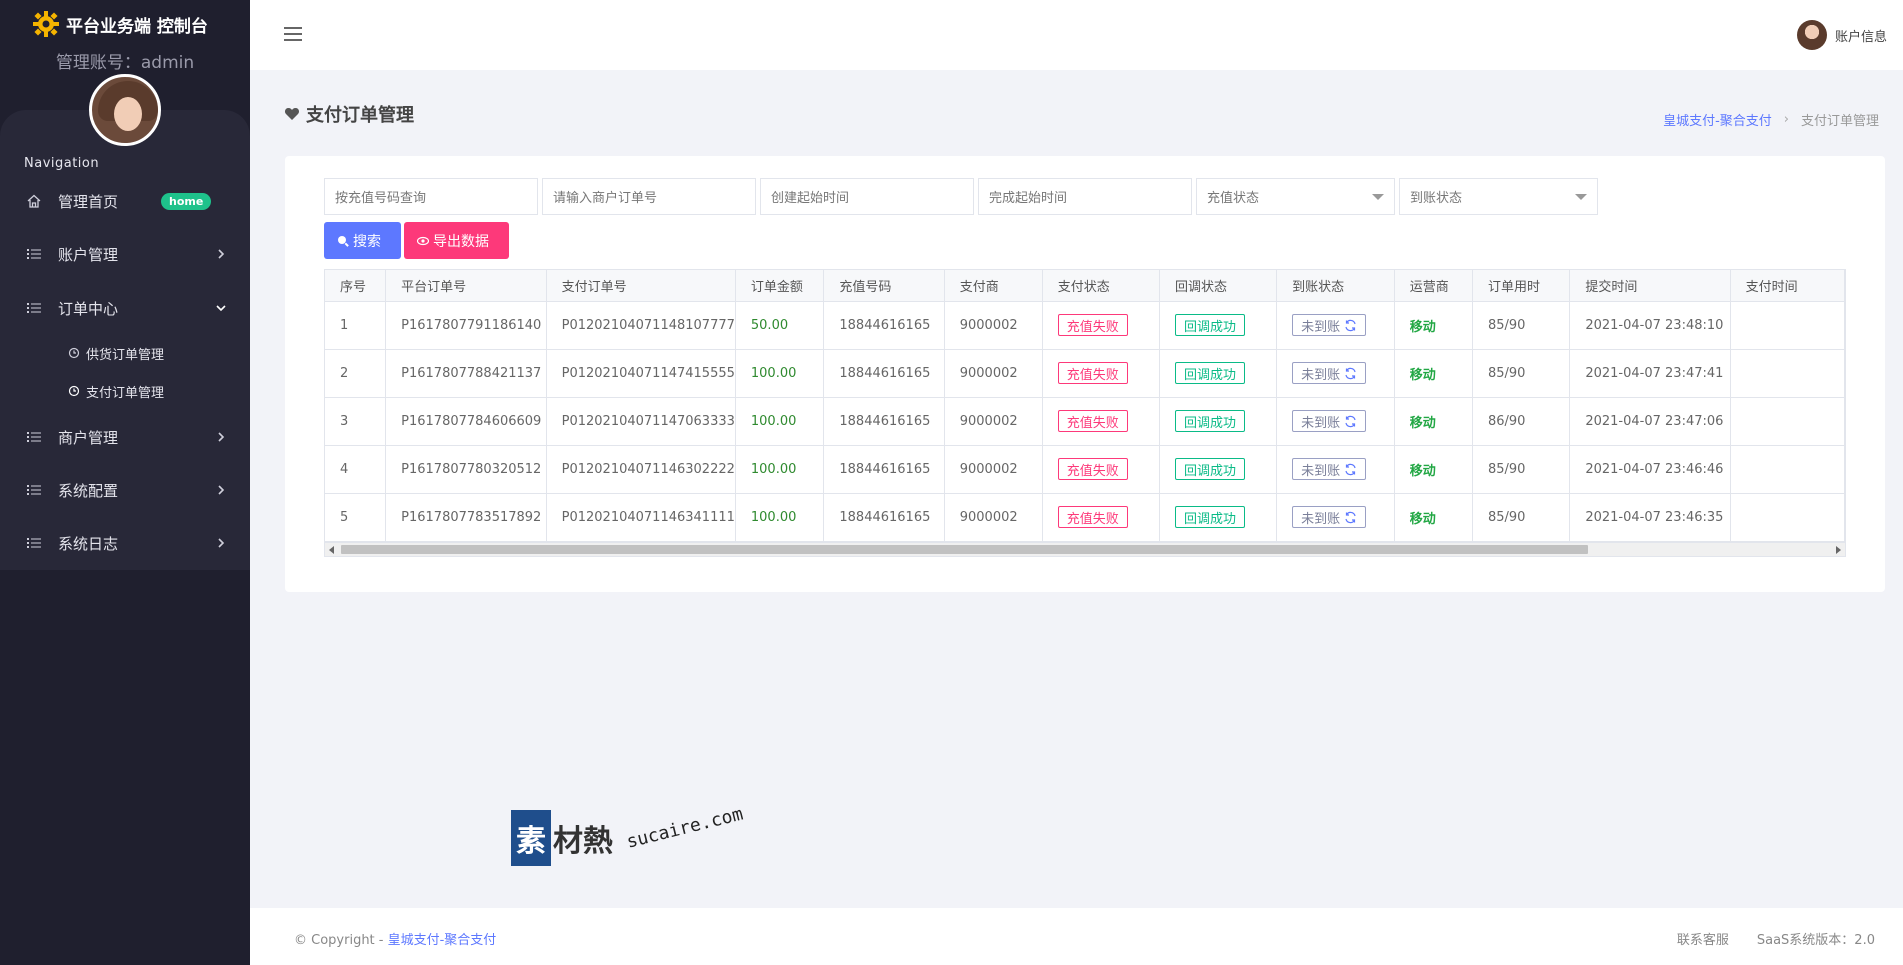 This screenshot has width=1903, height=965. Describe the element at coordinates (125, 308) in the screenshot. I see `sidebar-item-orders: 订单中心` at that location.